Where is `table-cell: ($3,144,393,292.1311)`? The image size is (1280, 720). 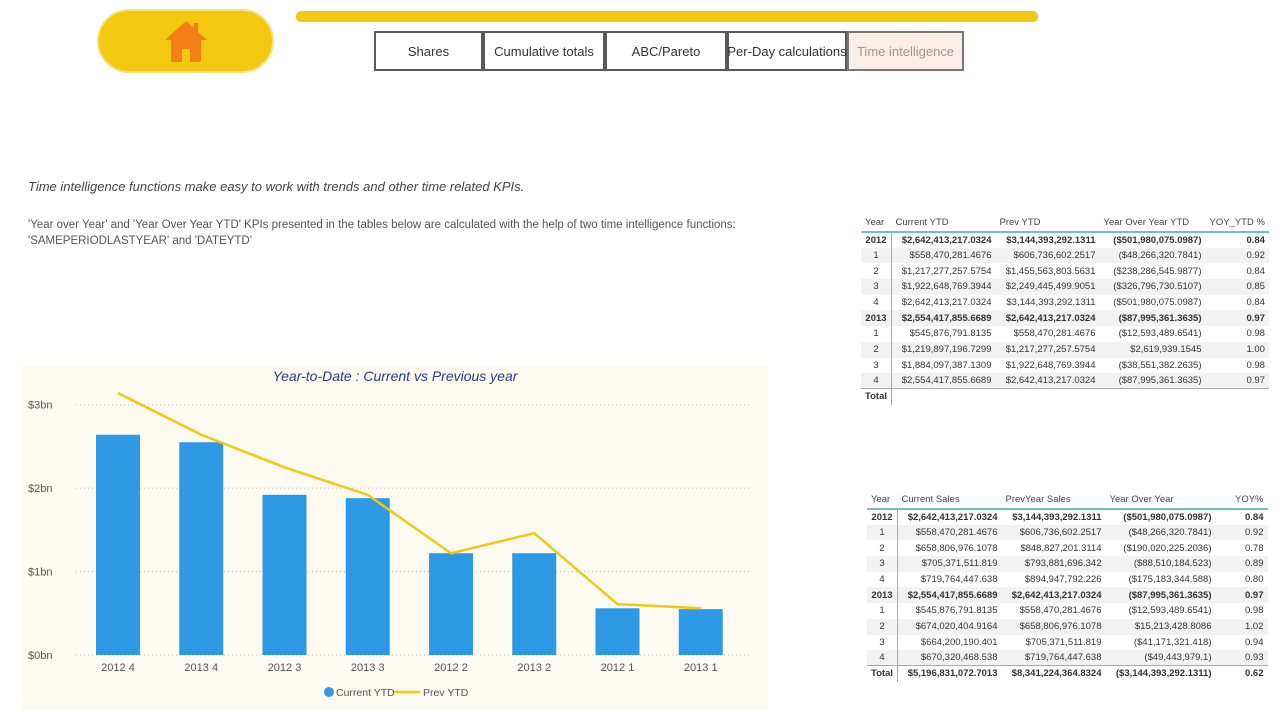
table-cell: ($3,144,393,292.1311) is located at coordinates (1160, 673).